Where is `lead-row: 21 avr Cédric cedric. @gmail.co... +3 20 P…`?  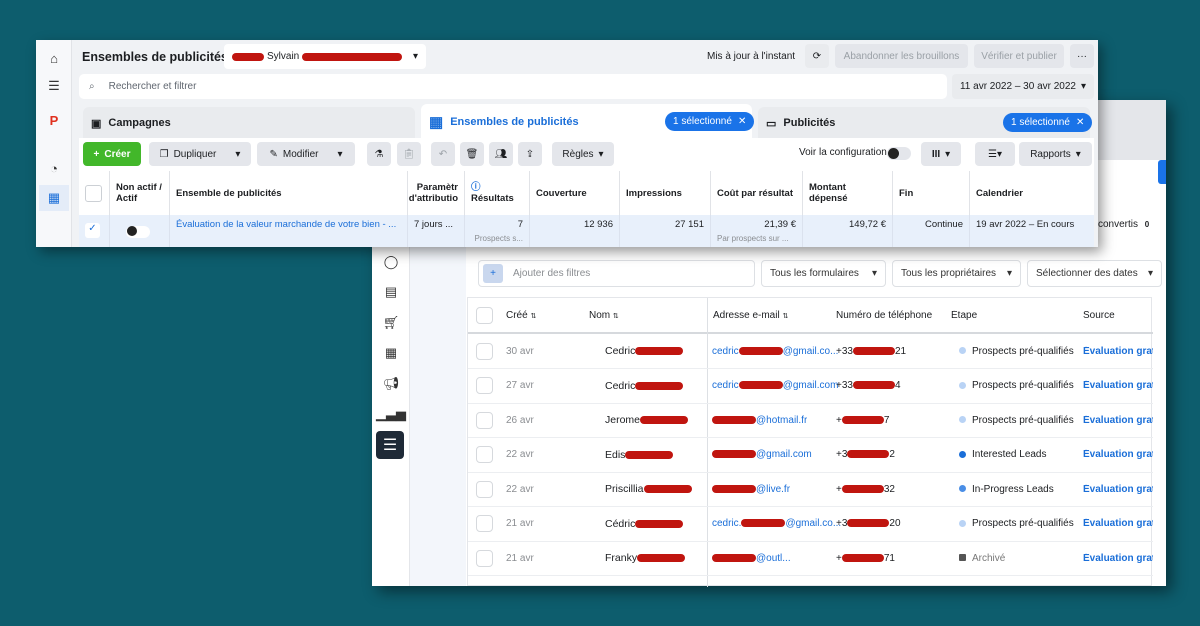 lead-row: 21 avr Cédric cedric. @gmail.co... +3 20 P… is located at coordinates (810, 524).